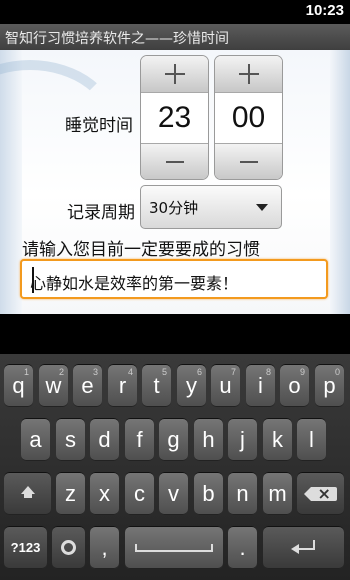 The image size is (350, 580). What do you see at coordinates (277, 493) in the screenshot?
I see `key-m: m` at bounding box center [277, 493].